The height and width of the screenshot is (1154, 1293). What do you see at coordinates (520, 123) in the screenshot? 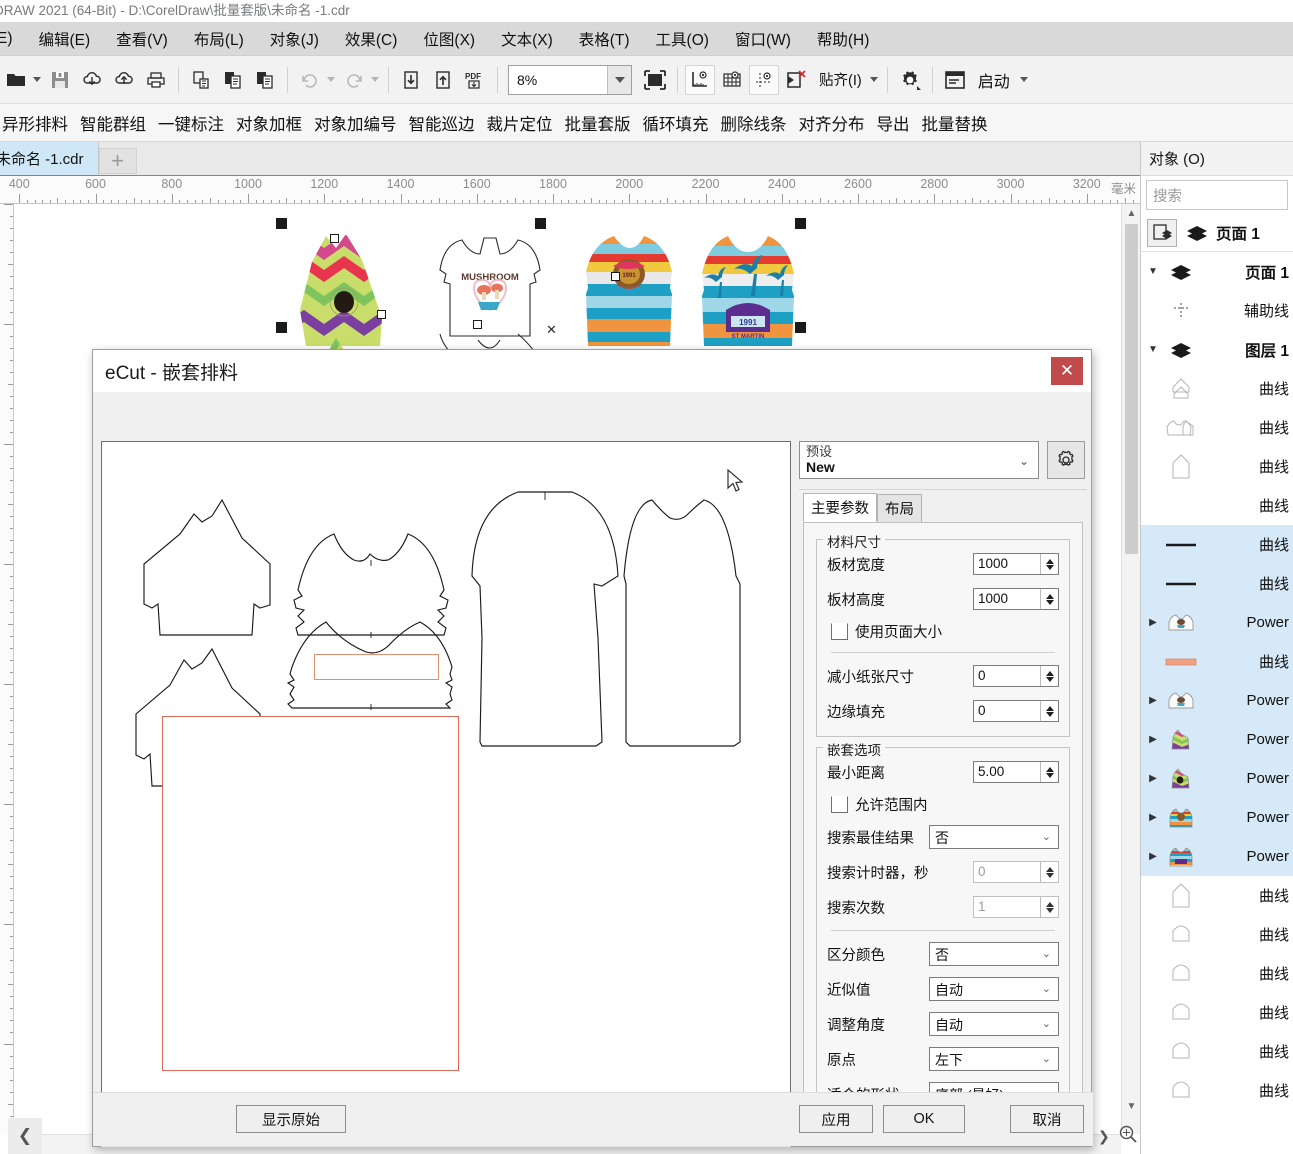
I see `plugin-button-6: 裁片定位` at bounding box center [520, 123].